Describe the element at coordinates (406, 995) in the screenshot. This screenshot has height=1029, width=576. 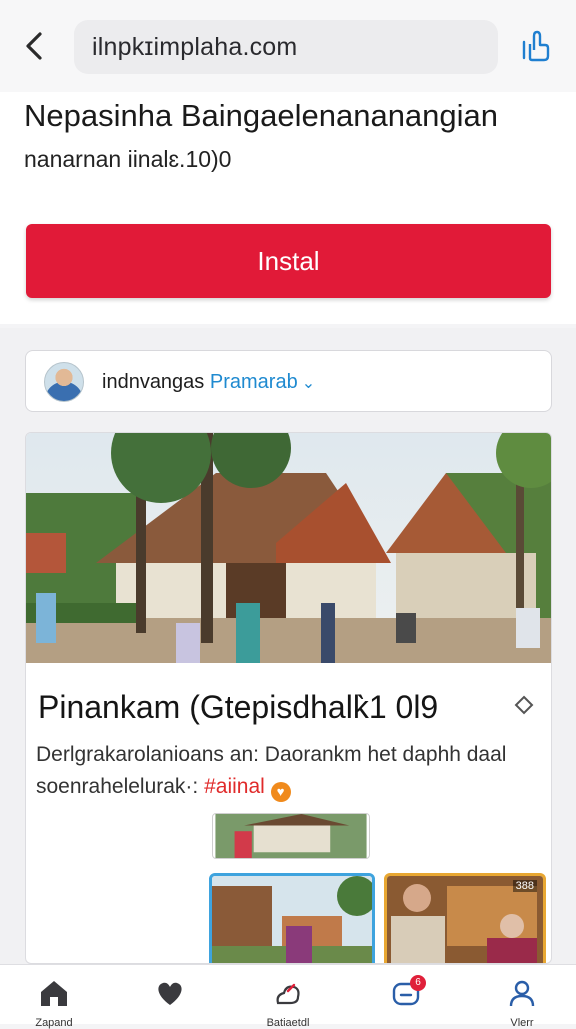
I see `tab-messages: 6` at that location.